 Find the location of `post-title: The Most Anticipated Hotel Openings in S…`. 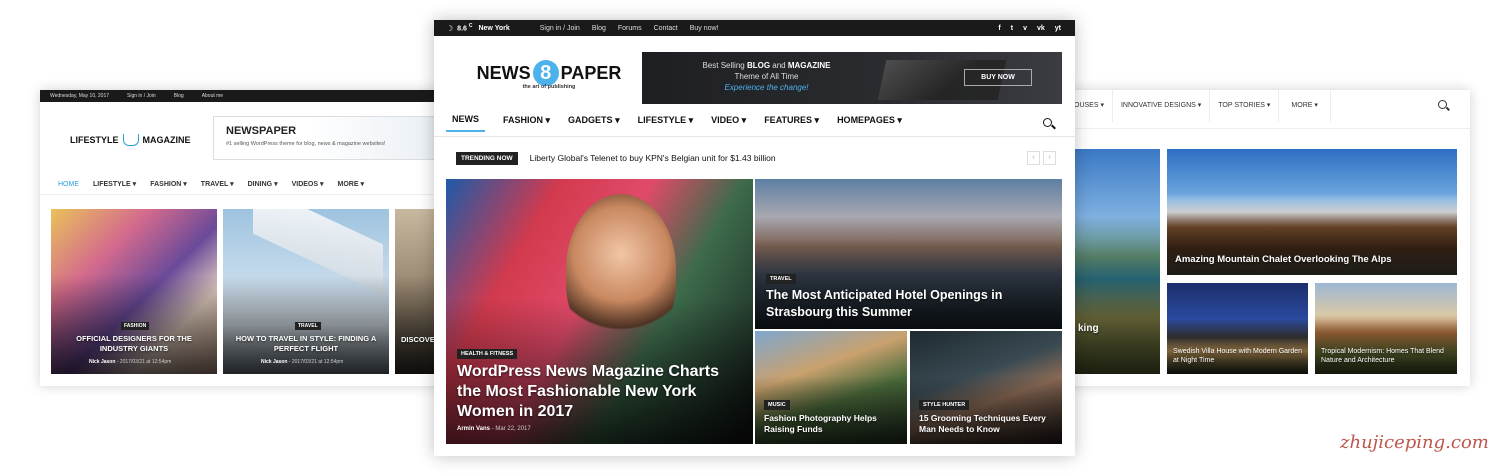

post-title: The Most Anticipated Hotel Openings in S… is located at coordinates (896, 304).